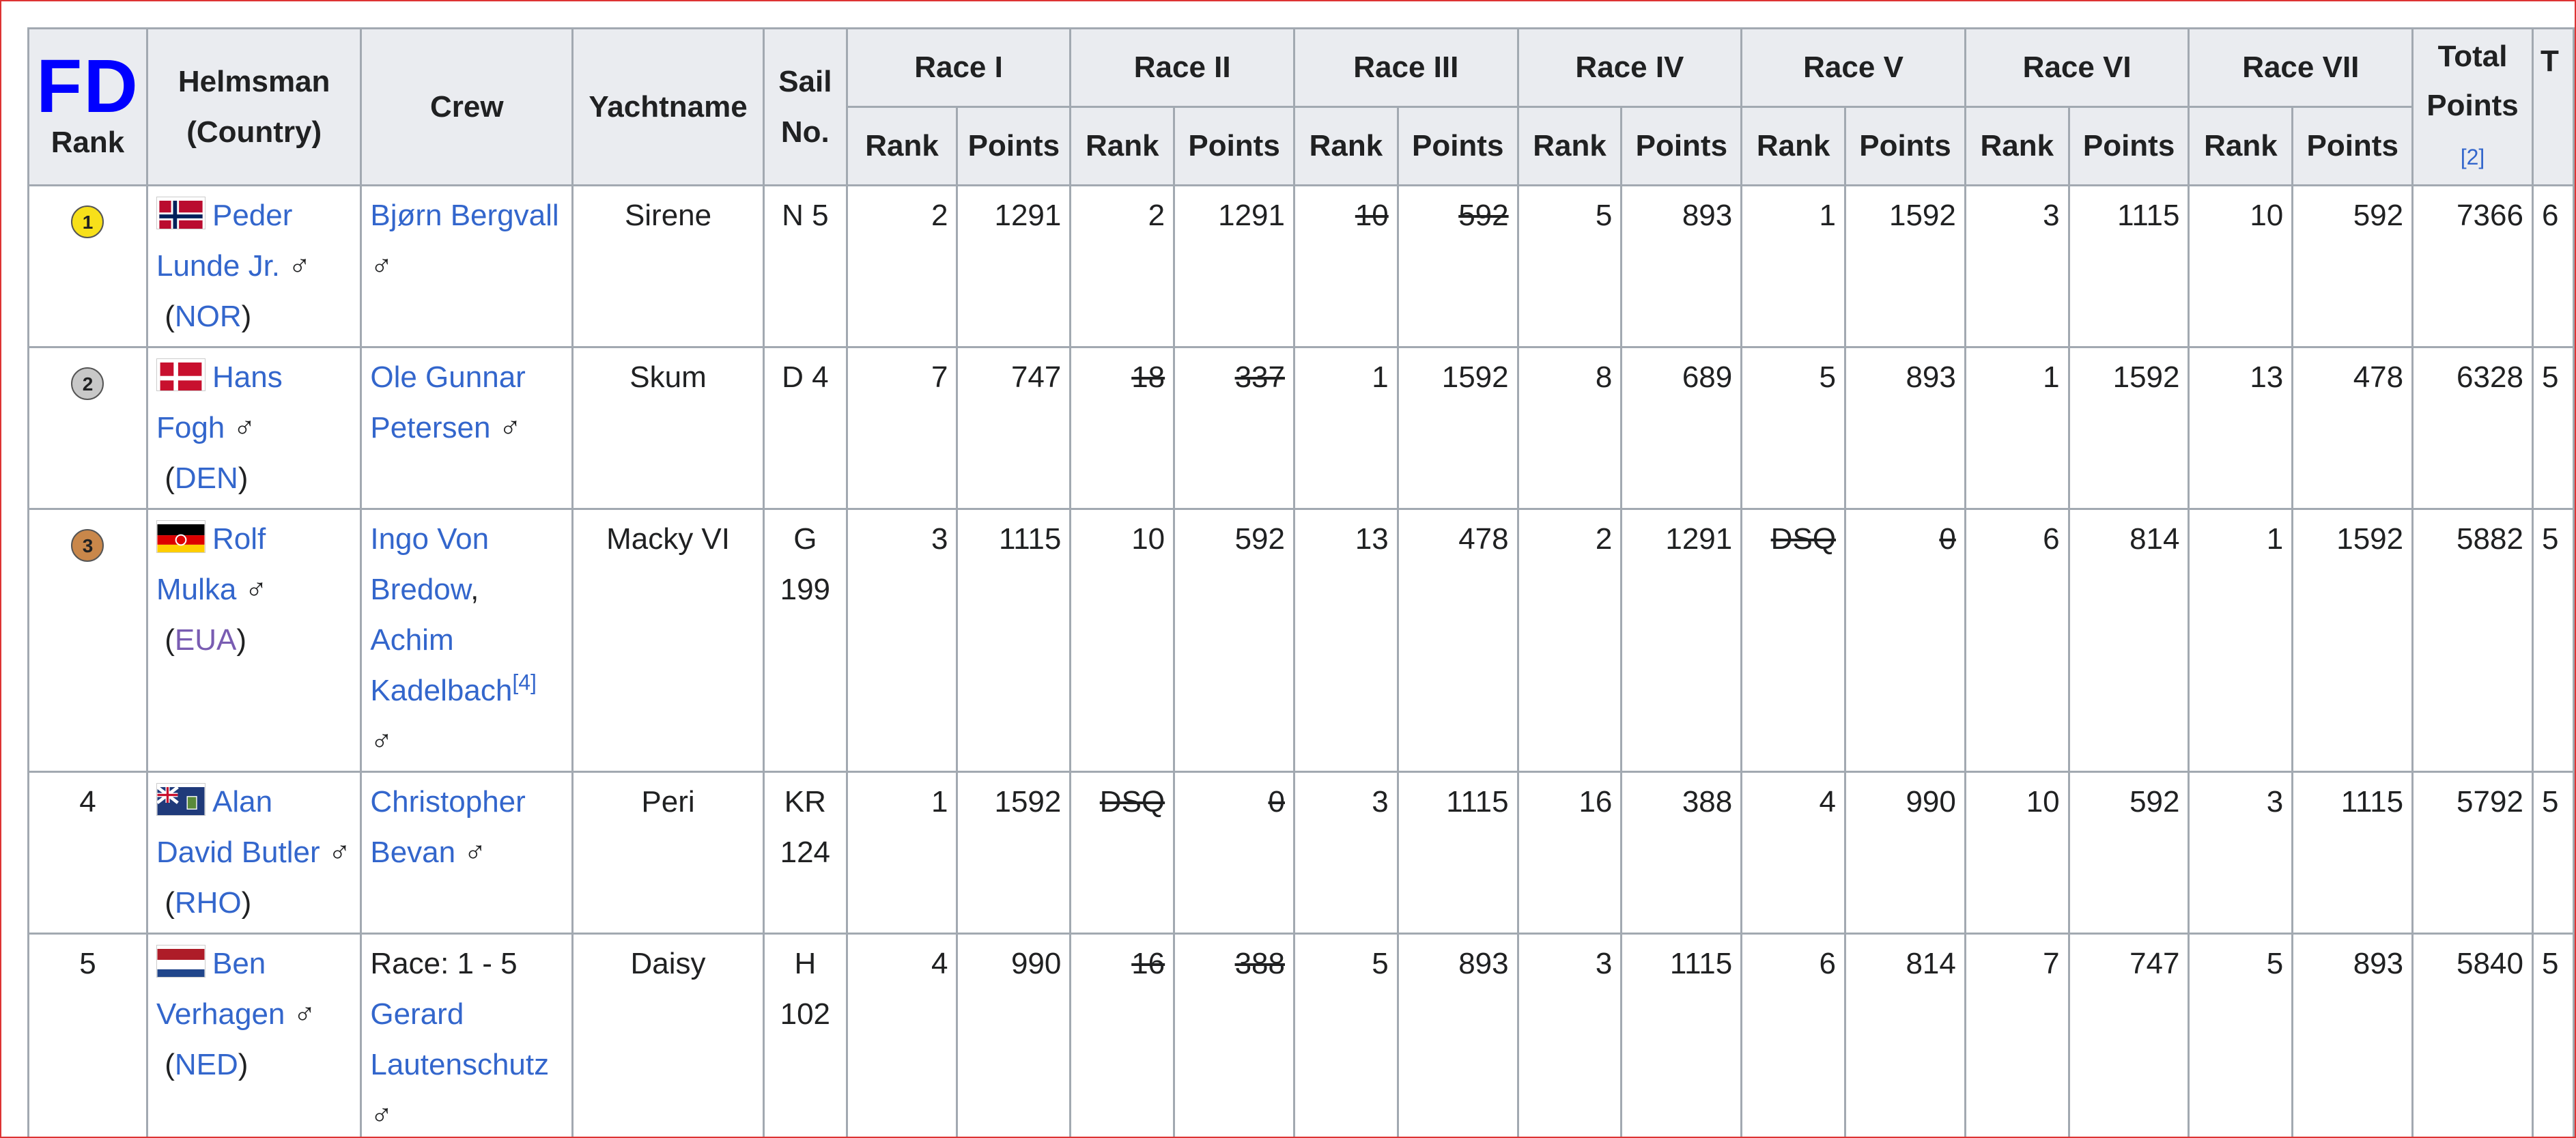  I want to click on race-4-points-cell: 689, so click(1681, 428).